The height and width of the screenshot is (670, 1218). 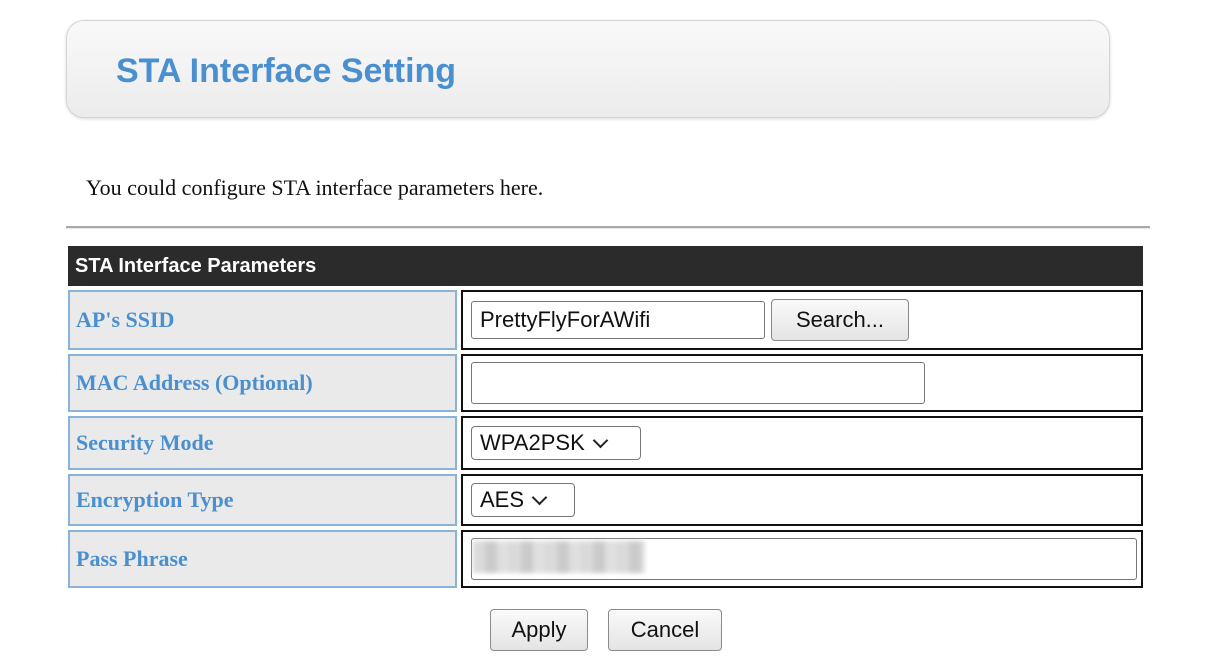 What do you see at coordinates (608, 227) in the screenshot?
I see `divider` at bounding box center [608, 227].